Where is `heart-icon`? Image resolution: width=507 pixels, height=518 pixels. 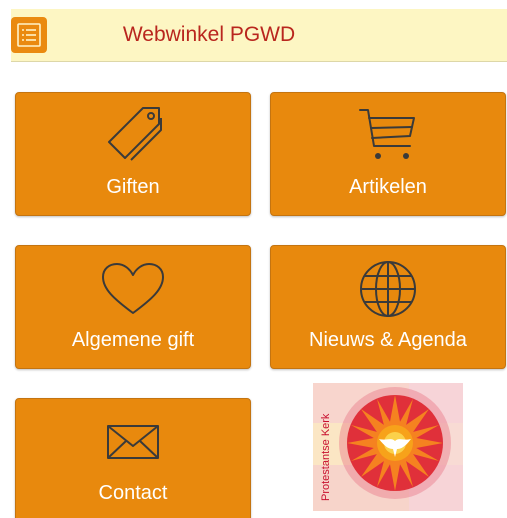 heart-icon is located at coordinates (133, 288).